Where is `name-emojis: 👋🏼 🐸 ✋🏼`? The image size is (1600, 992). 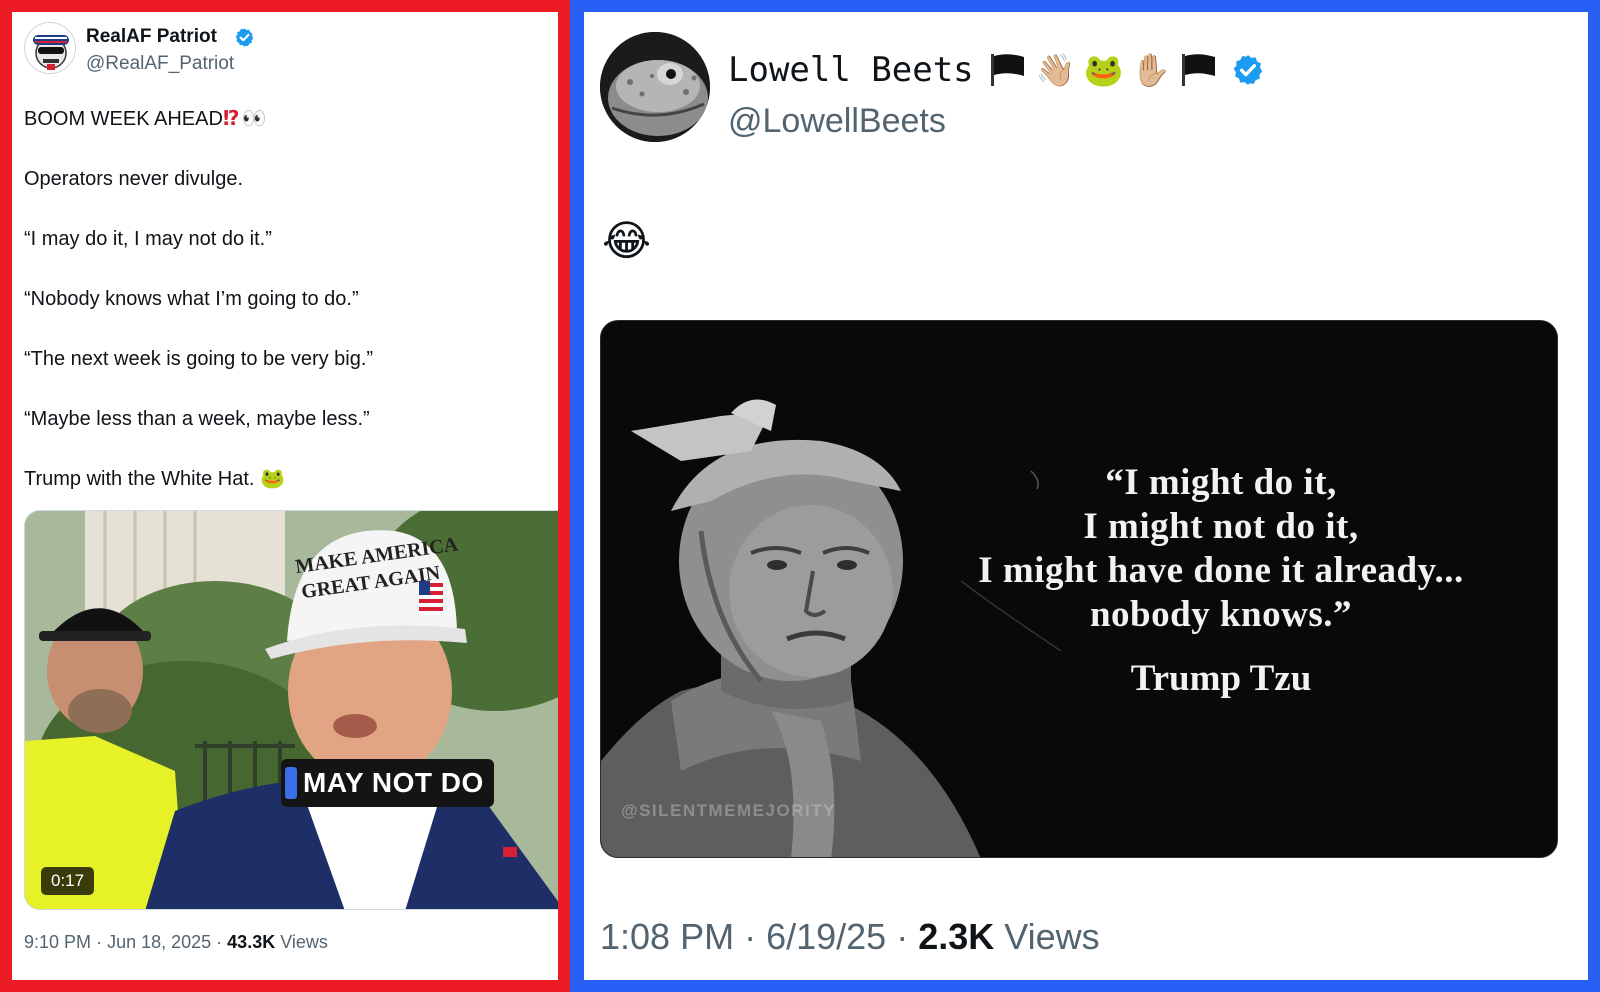 name-emojis: 👋🏼 🐸 ✋🏼 is located at coordinates (1104, 70).